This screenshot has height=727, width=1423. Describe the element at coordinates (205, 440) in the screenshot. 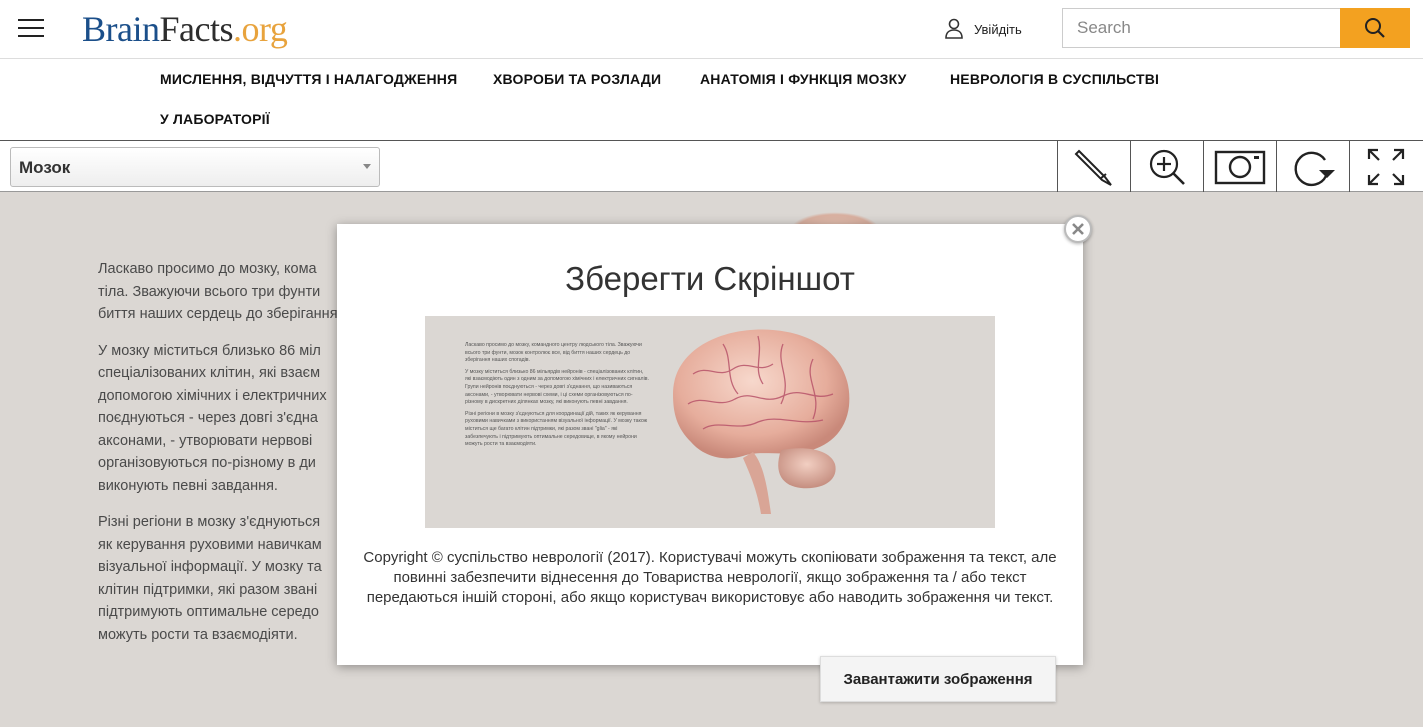

I see `intro-line: аксонами, - утворювати нервові` at that location.